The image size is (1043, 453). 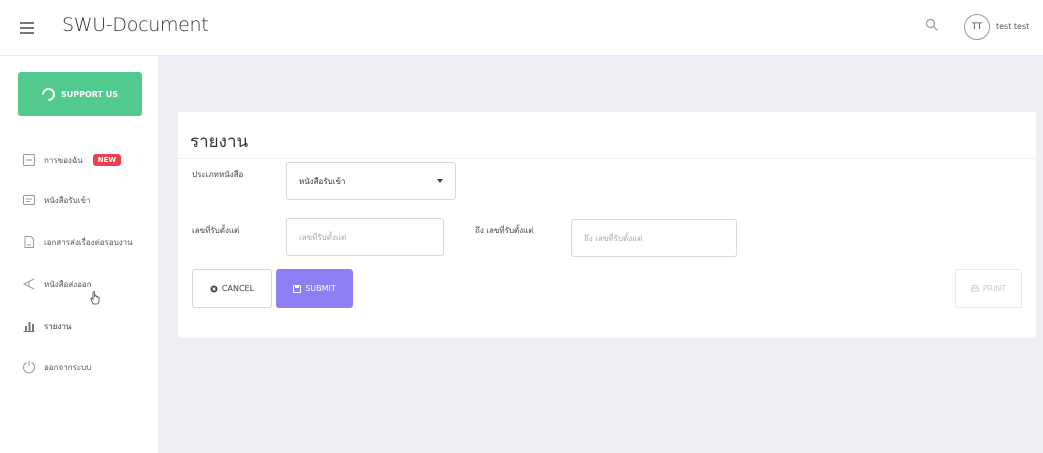 What do you see at coordinates (68, 284) in the screenshot?
I see `sidebar-item-label: หนังสือส่งออก` at bounding box center [68, 284].